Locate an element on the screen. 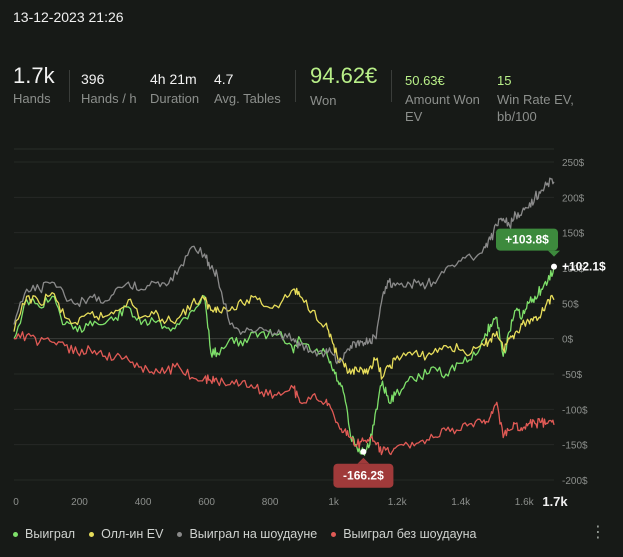  legend-item-showdown: Выиграл на шоудауне is located at coordinates (247, 534).